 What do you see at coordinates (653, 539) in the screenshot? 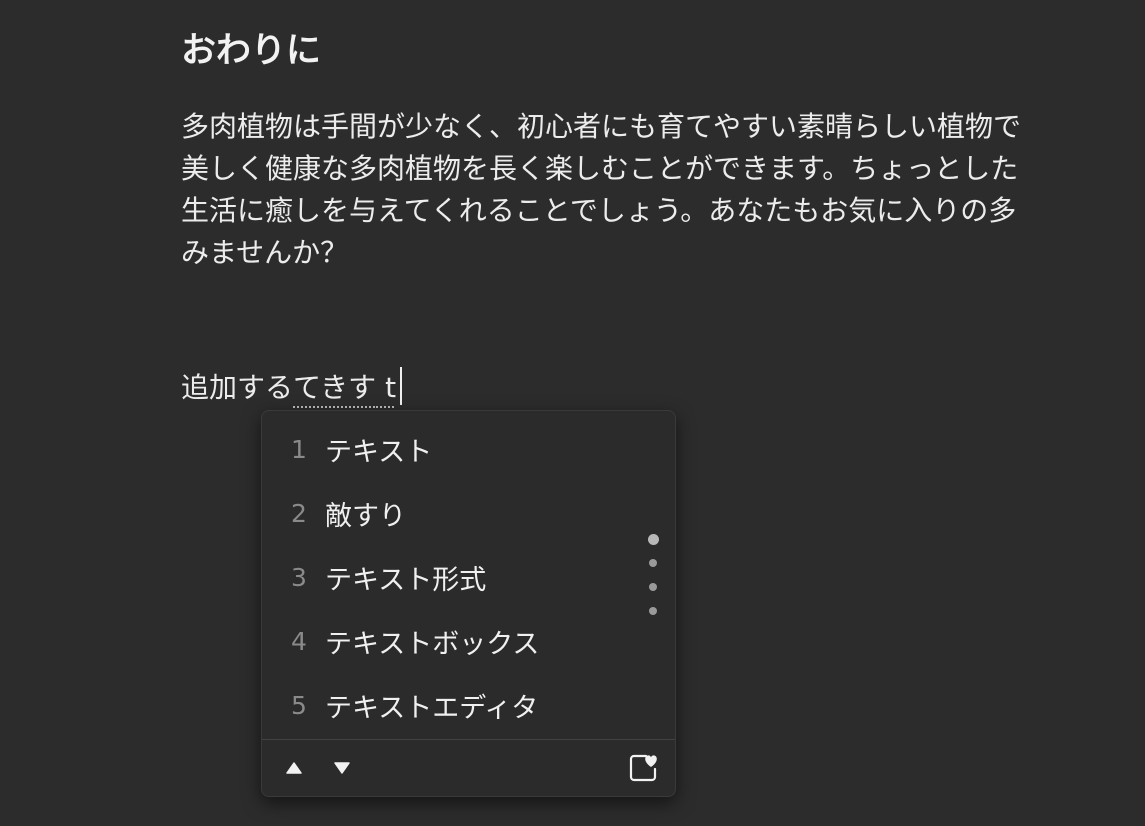
I see `page-dot-active` at bounding box center [653, 539].